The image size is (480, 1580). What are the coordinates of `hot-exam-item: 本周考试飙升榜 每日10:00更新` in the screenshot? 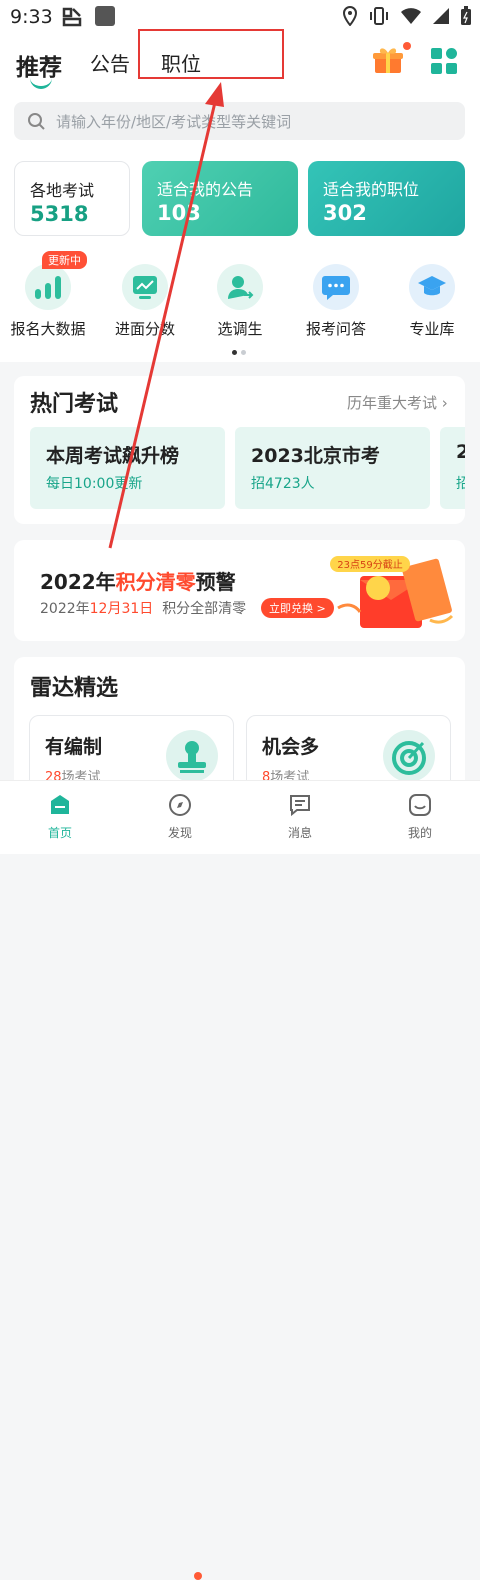 It's located at (127, 468).